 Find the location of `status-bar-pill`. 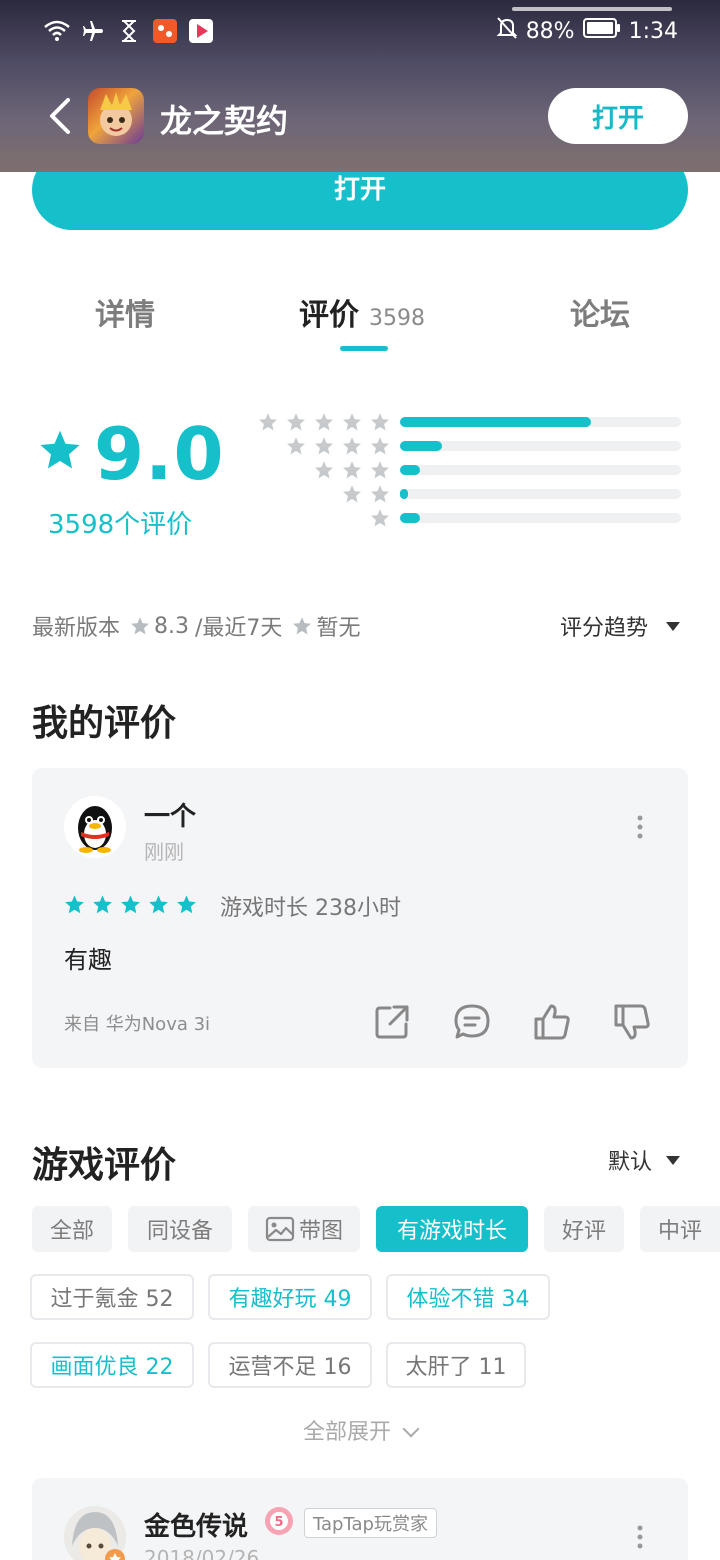

status-bar-pill is located at coordinates (592, 9).